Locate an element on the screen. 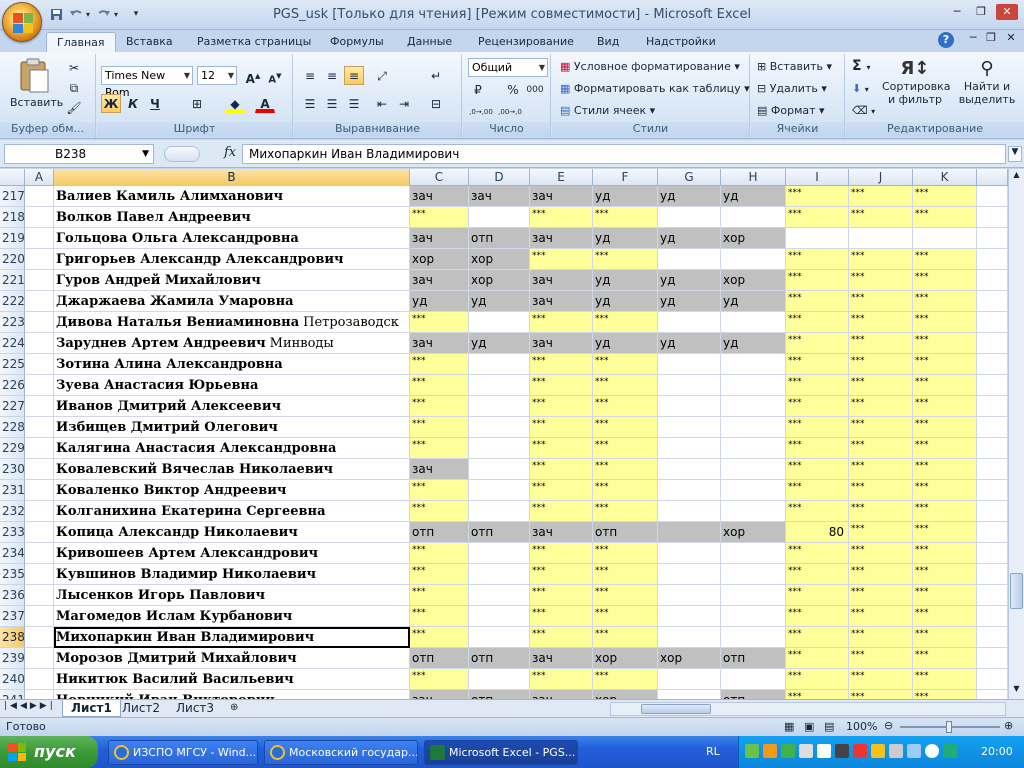  start-button: пуск is located at coordinates (49, 752).